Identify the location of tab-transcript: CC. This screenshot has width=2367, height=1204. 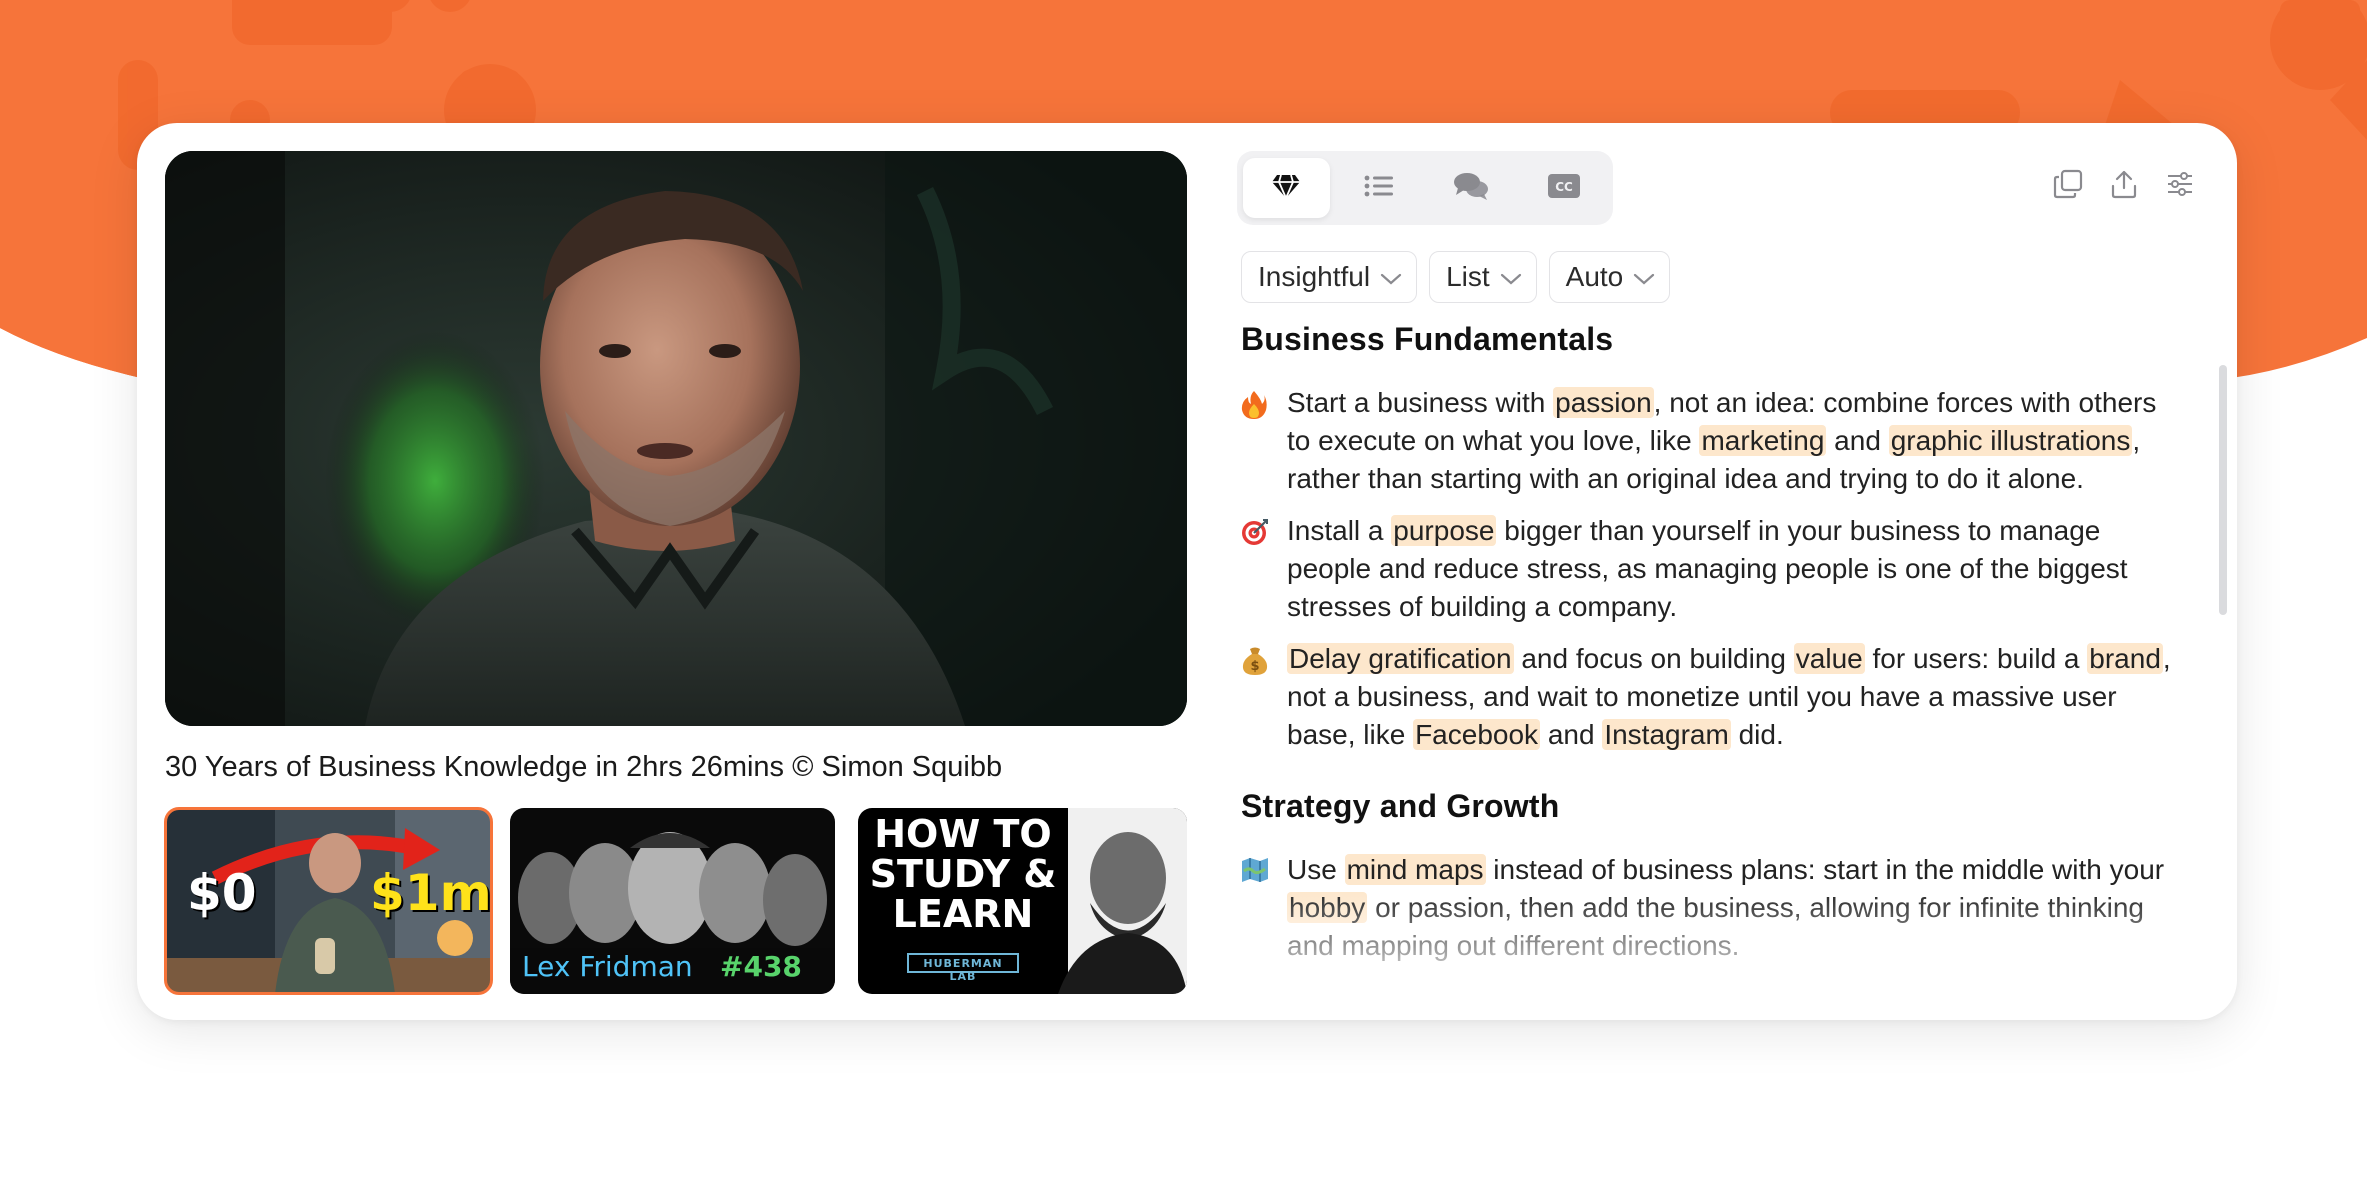
(1564, 188).